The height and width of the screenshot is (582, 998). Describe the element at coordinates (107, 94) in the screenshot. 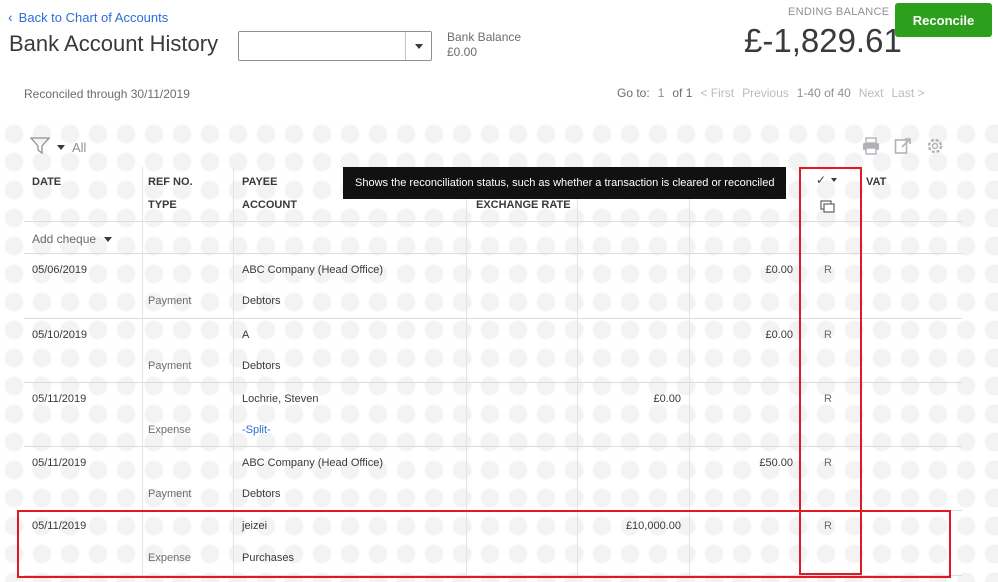

I see `reconciled-through-text: Reconciled through 30/11/2019` at that location.